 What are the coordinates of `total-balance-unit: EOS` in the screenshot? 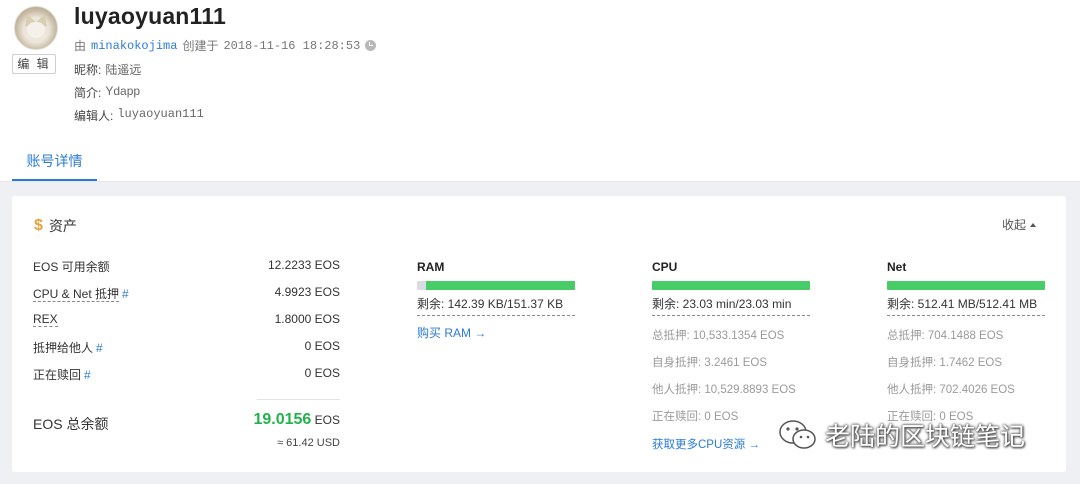 It's located at (327, 420).